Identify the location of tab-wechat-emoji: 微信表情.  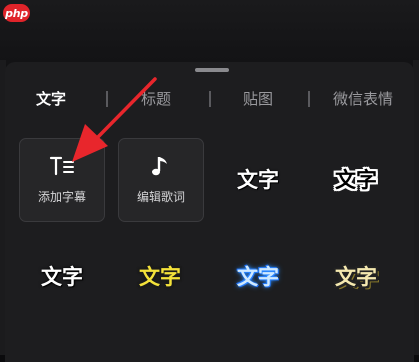
(363, 99).